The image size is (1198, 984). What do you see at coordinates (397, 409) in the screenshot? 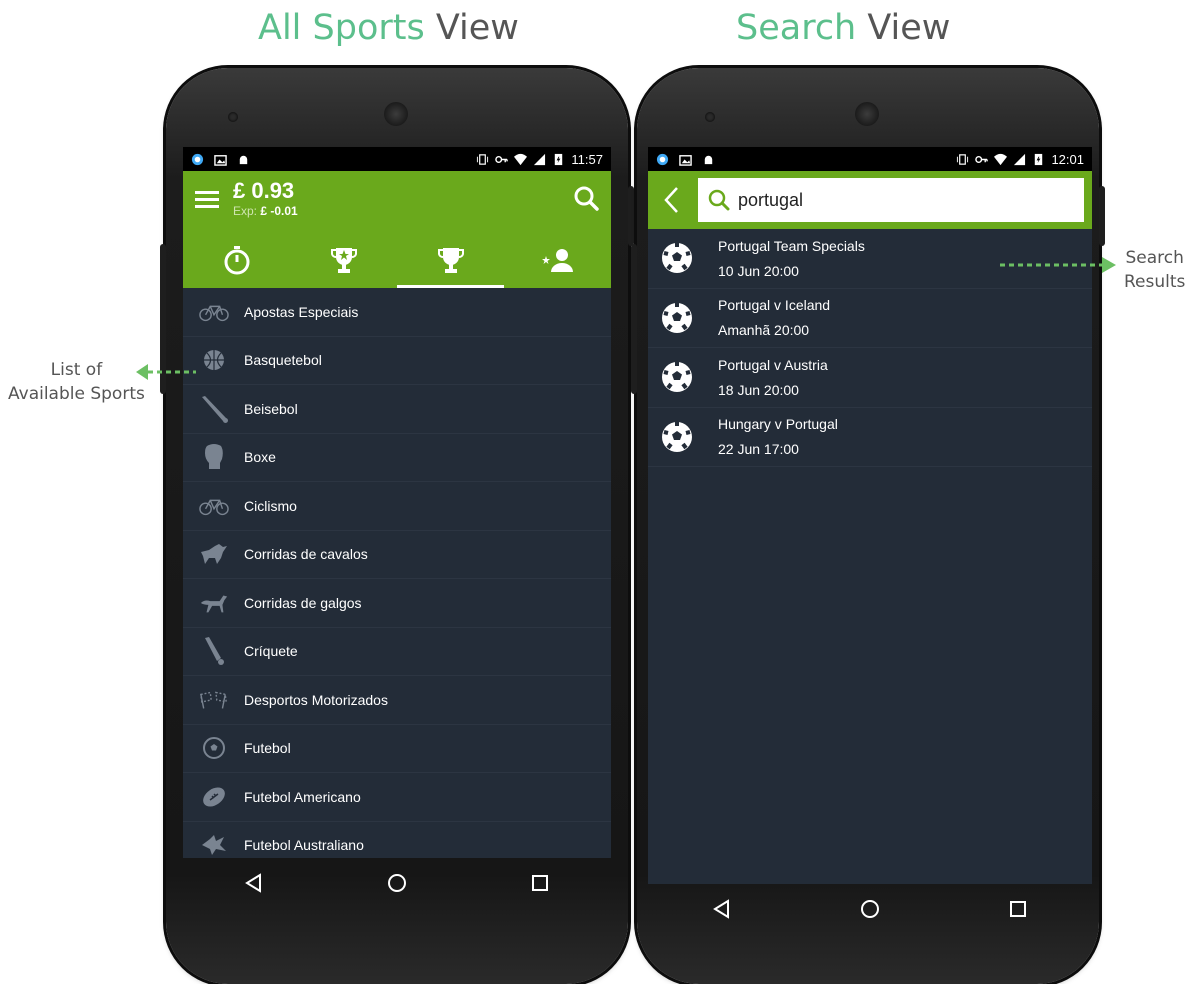
I see `sport-item: Beisebol` at bounding box center [397, 409].